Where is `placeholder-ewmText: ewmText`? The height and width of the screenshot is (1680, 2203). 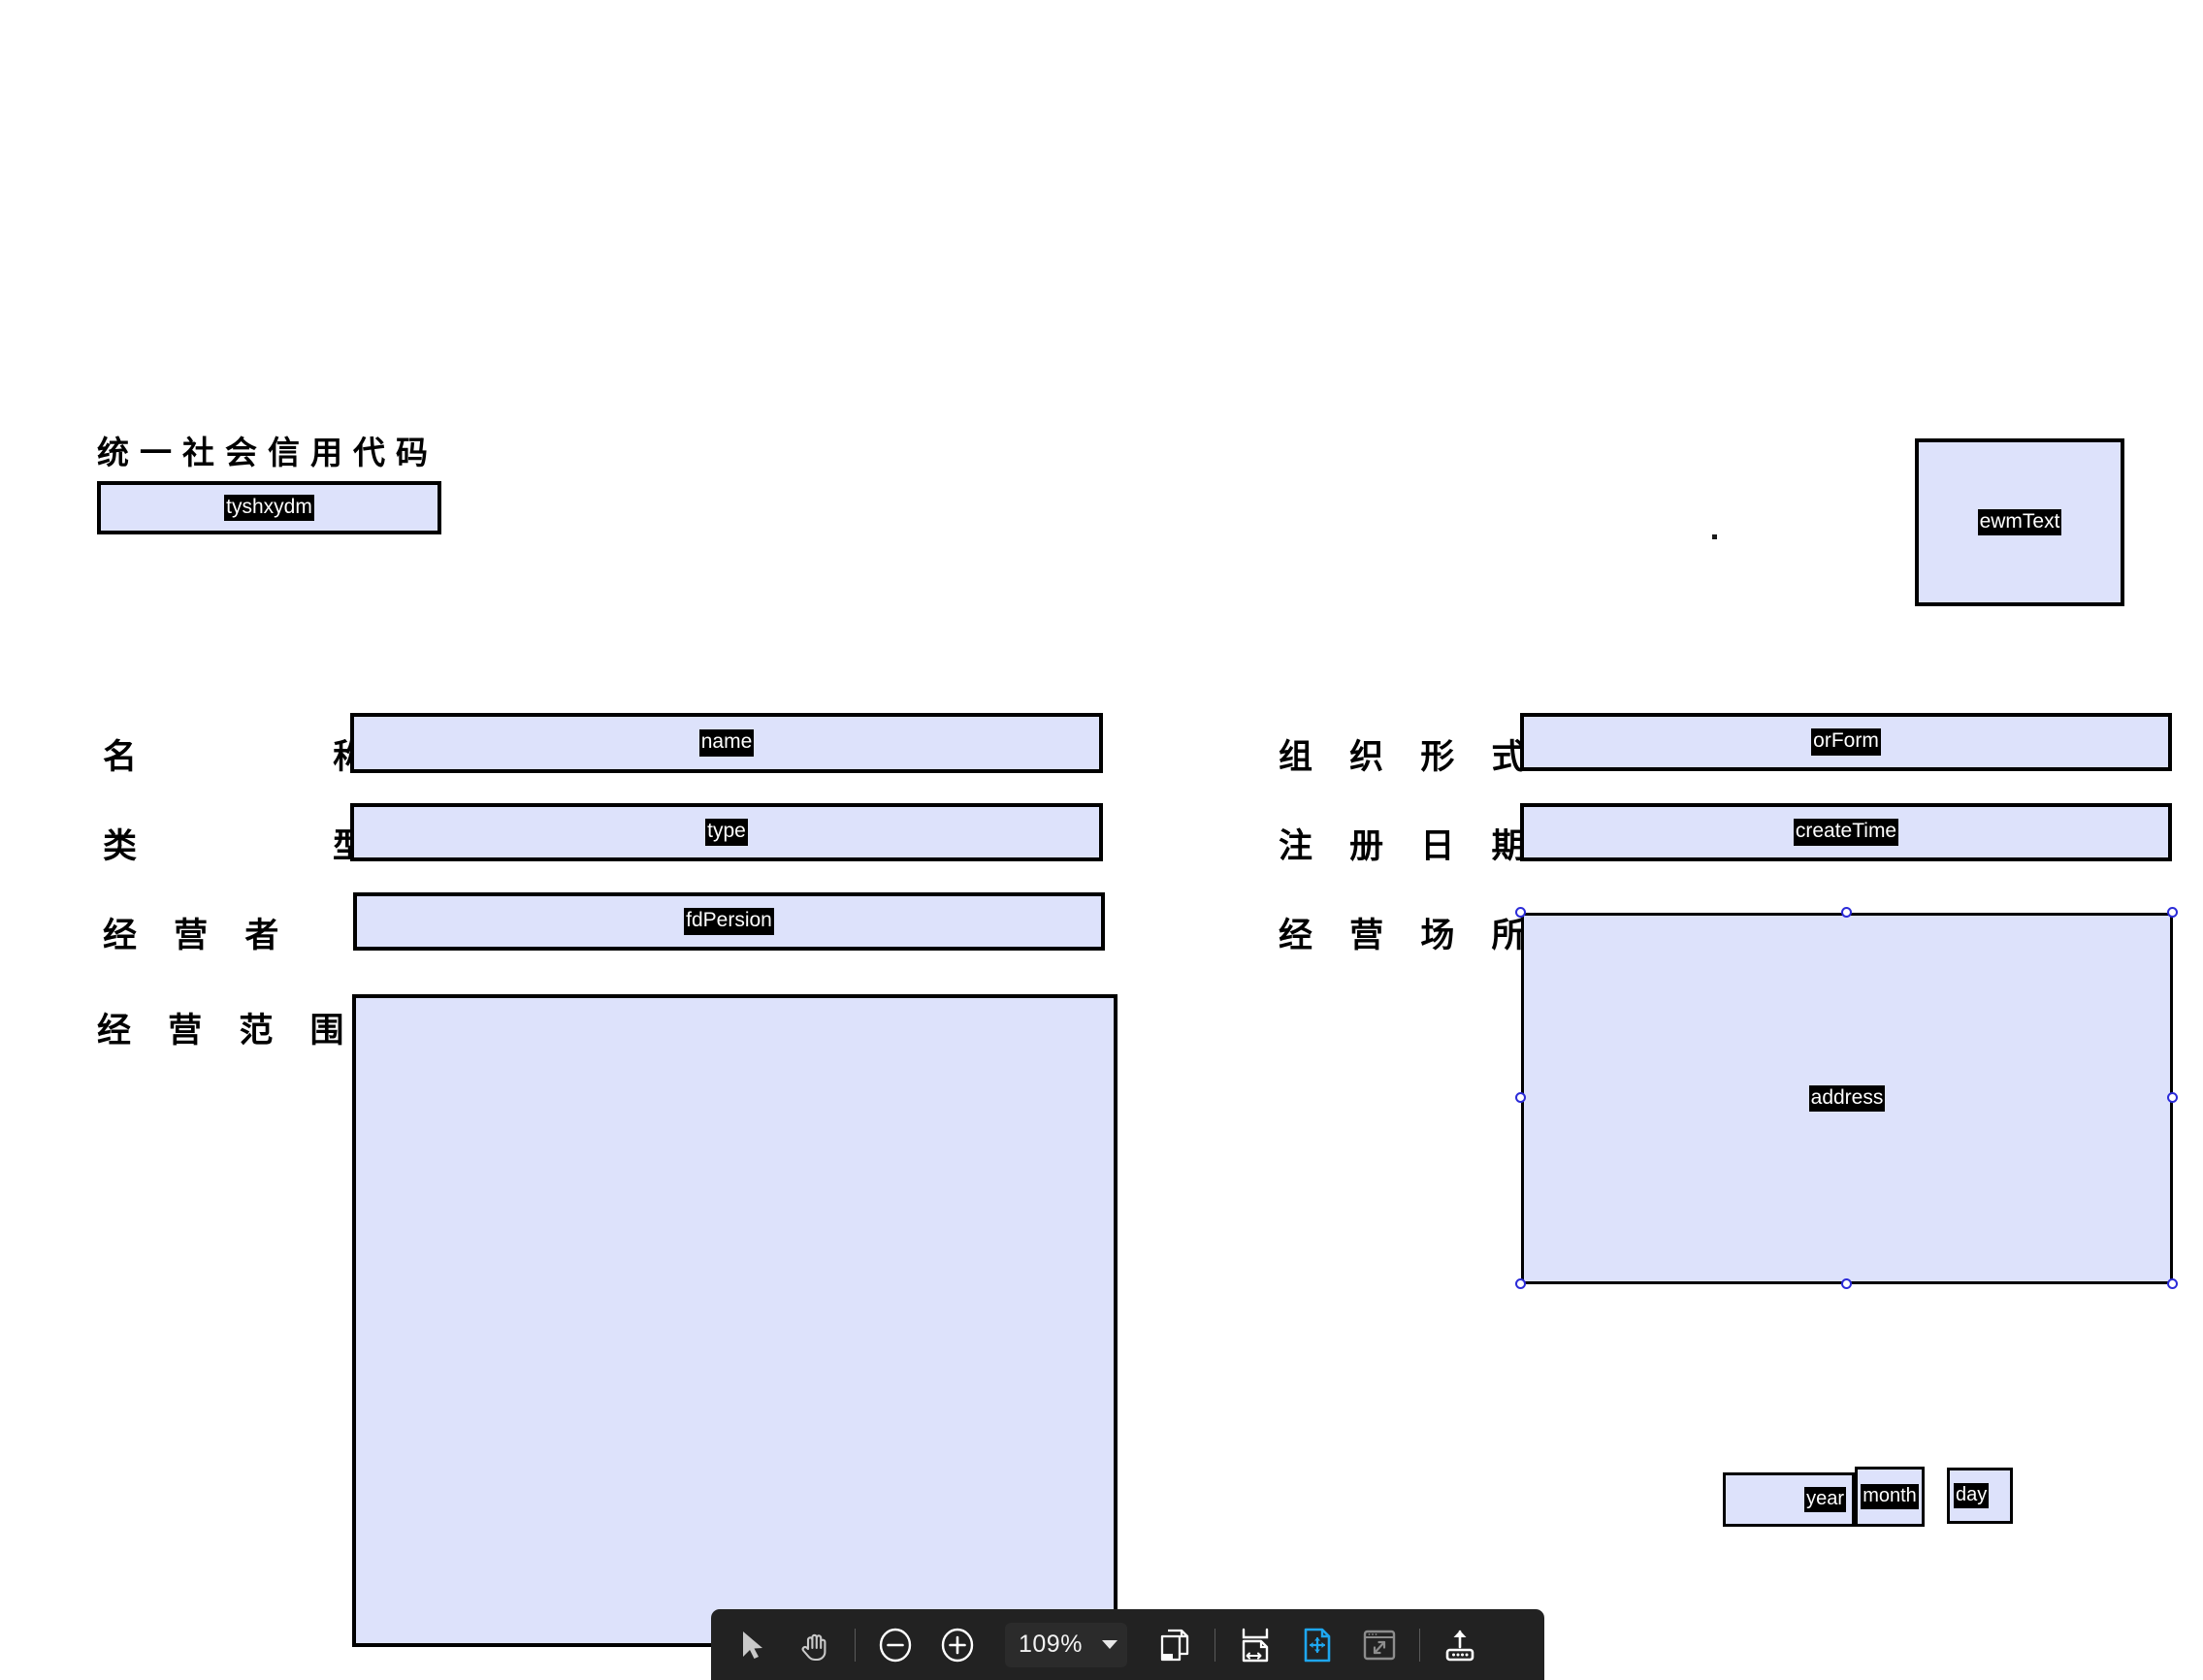
placeholder-ewmText: ewmText is located at coordinates (2020, 522).